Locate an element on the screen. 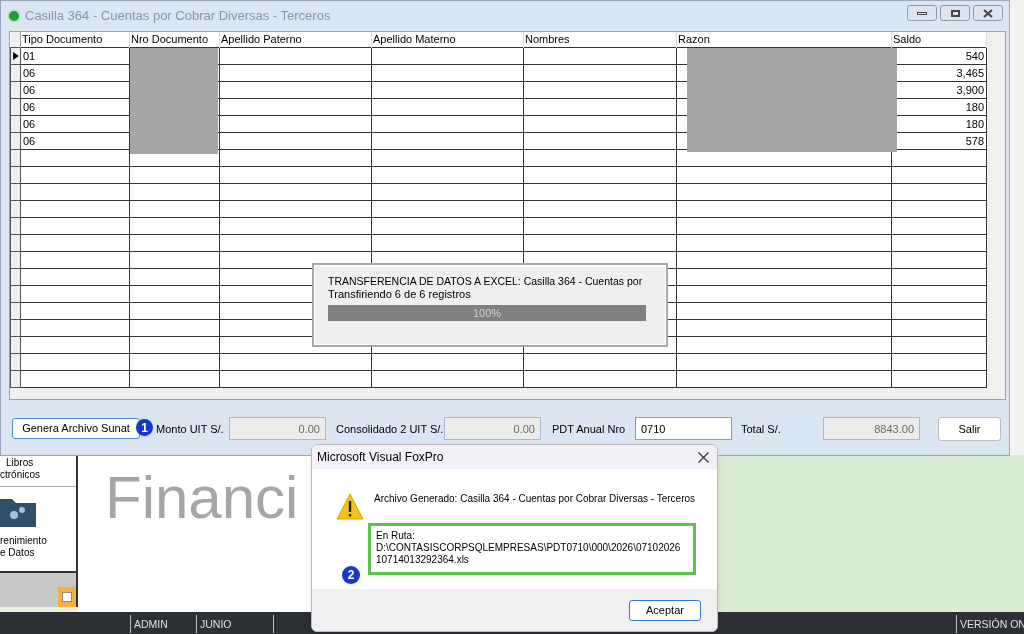 This screenshot has height=634, width=1024. exit-button: Salir is located at coordinates (969, 429).